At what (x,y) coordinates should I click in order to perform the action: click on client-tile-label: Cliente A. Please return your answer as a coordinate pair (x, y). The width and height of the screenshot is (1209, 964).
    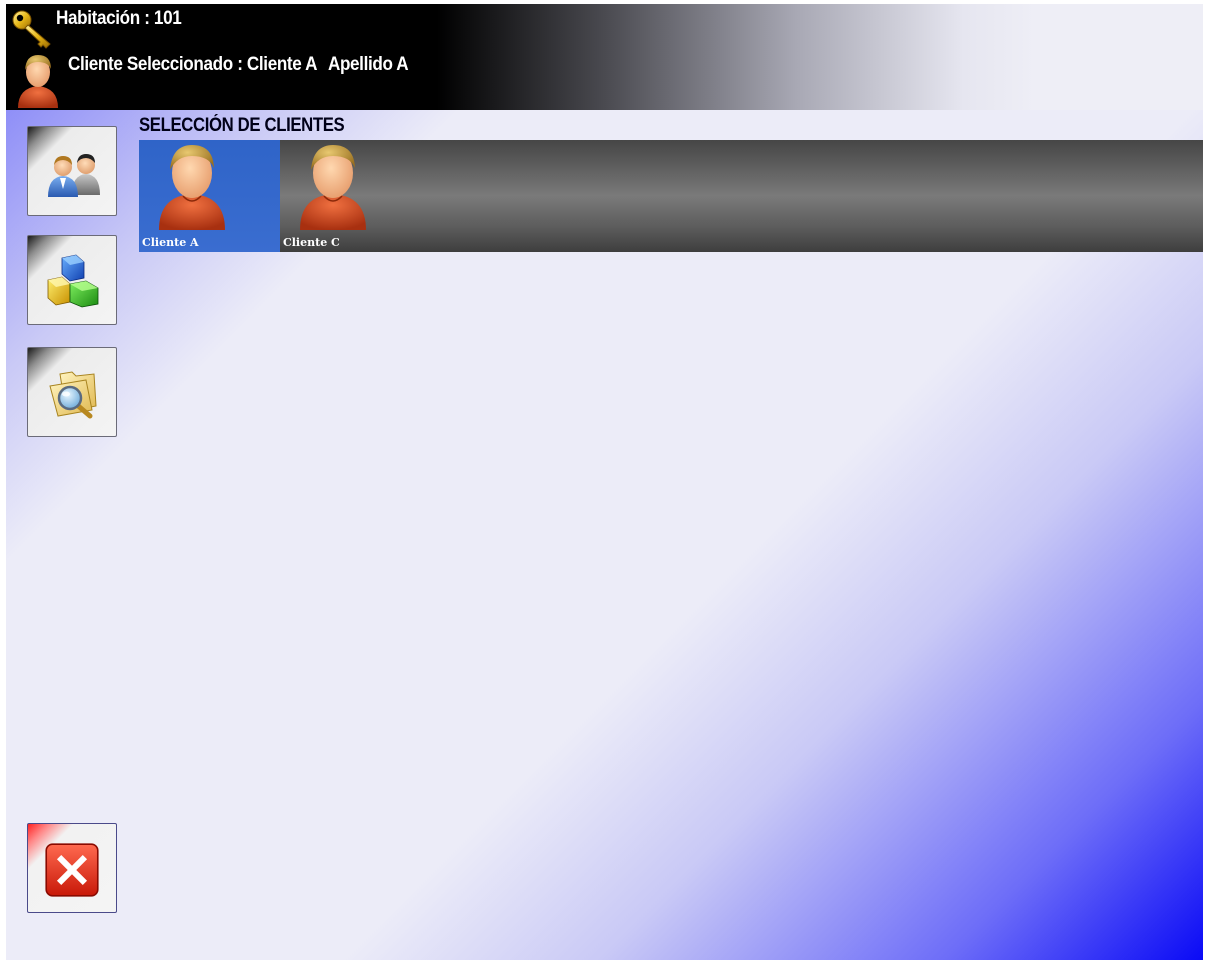
    Looking at the image, I should click on (170, 242).